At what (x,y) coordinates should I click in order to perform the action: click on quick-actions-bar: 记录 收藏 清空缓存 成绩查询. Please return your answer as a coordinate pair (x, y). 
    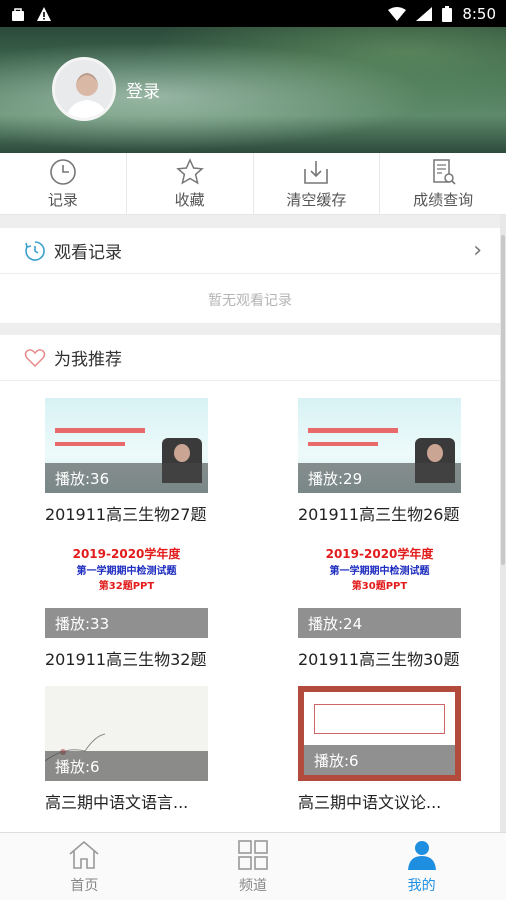
    Looking at the image, I should click on (253, 184).